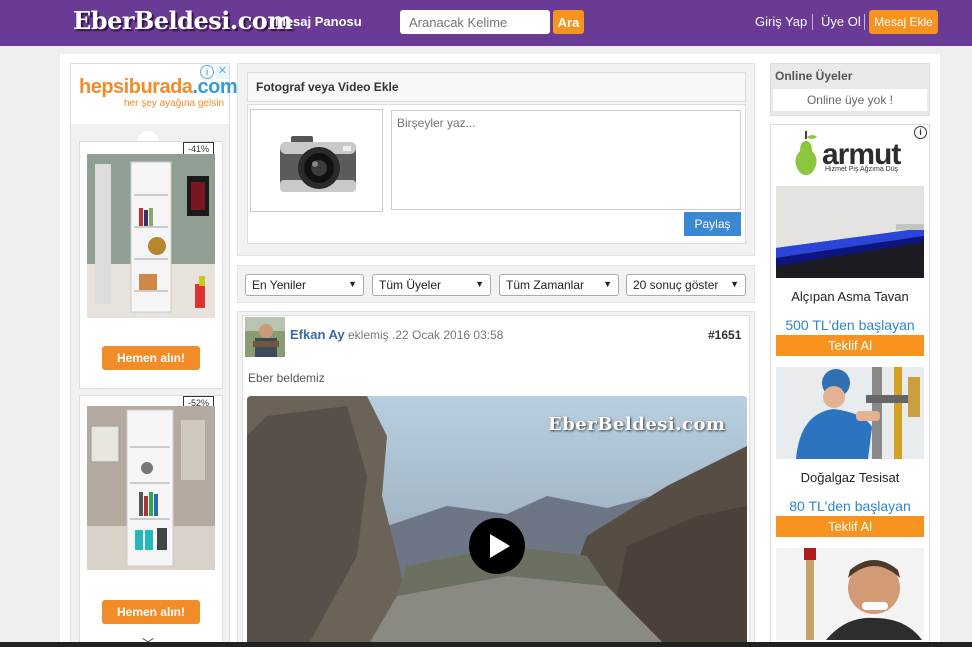  Describe the element at coordinates (265, 337) in the screenshot. I see `avatar` at that location.